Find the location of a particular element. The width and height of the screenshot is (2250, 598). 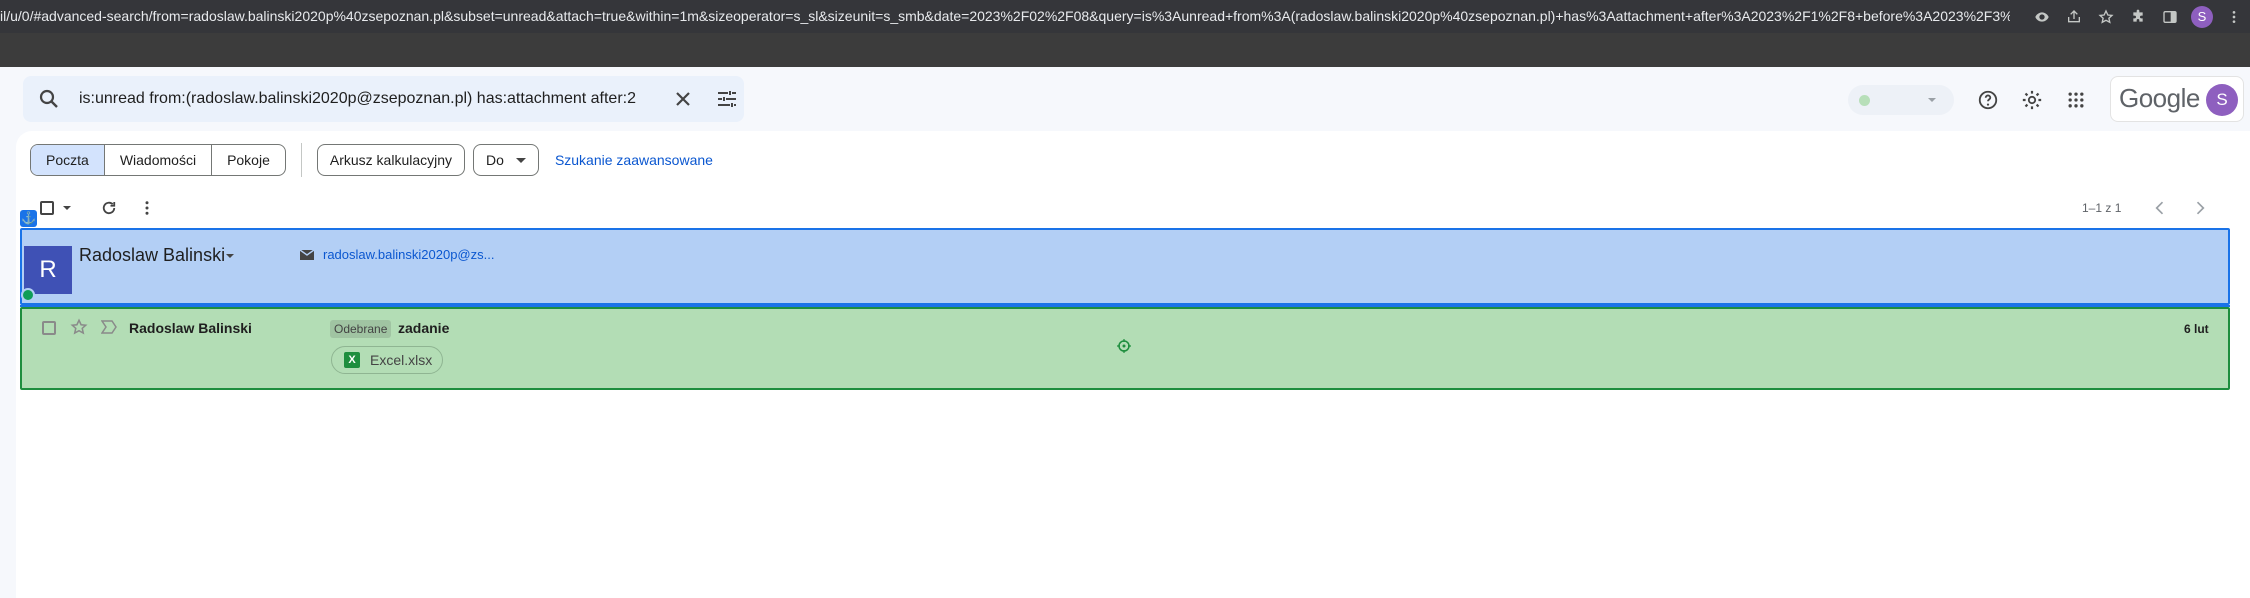

sender-avatar: R is located at coordinates (48, 270).